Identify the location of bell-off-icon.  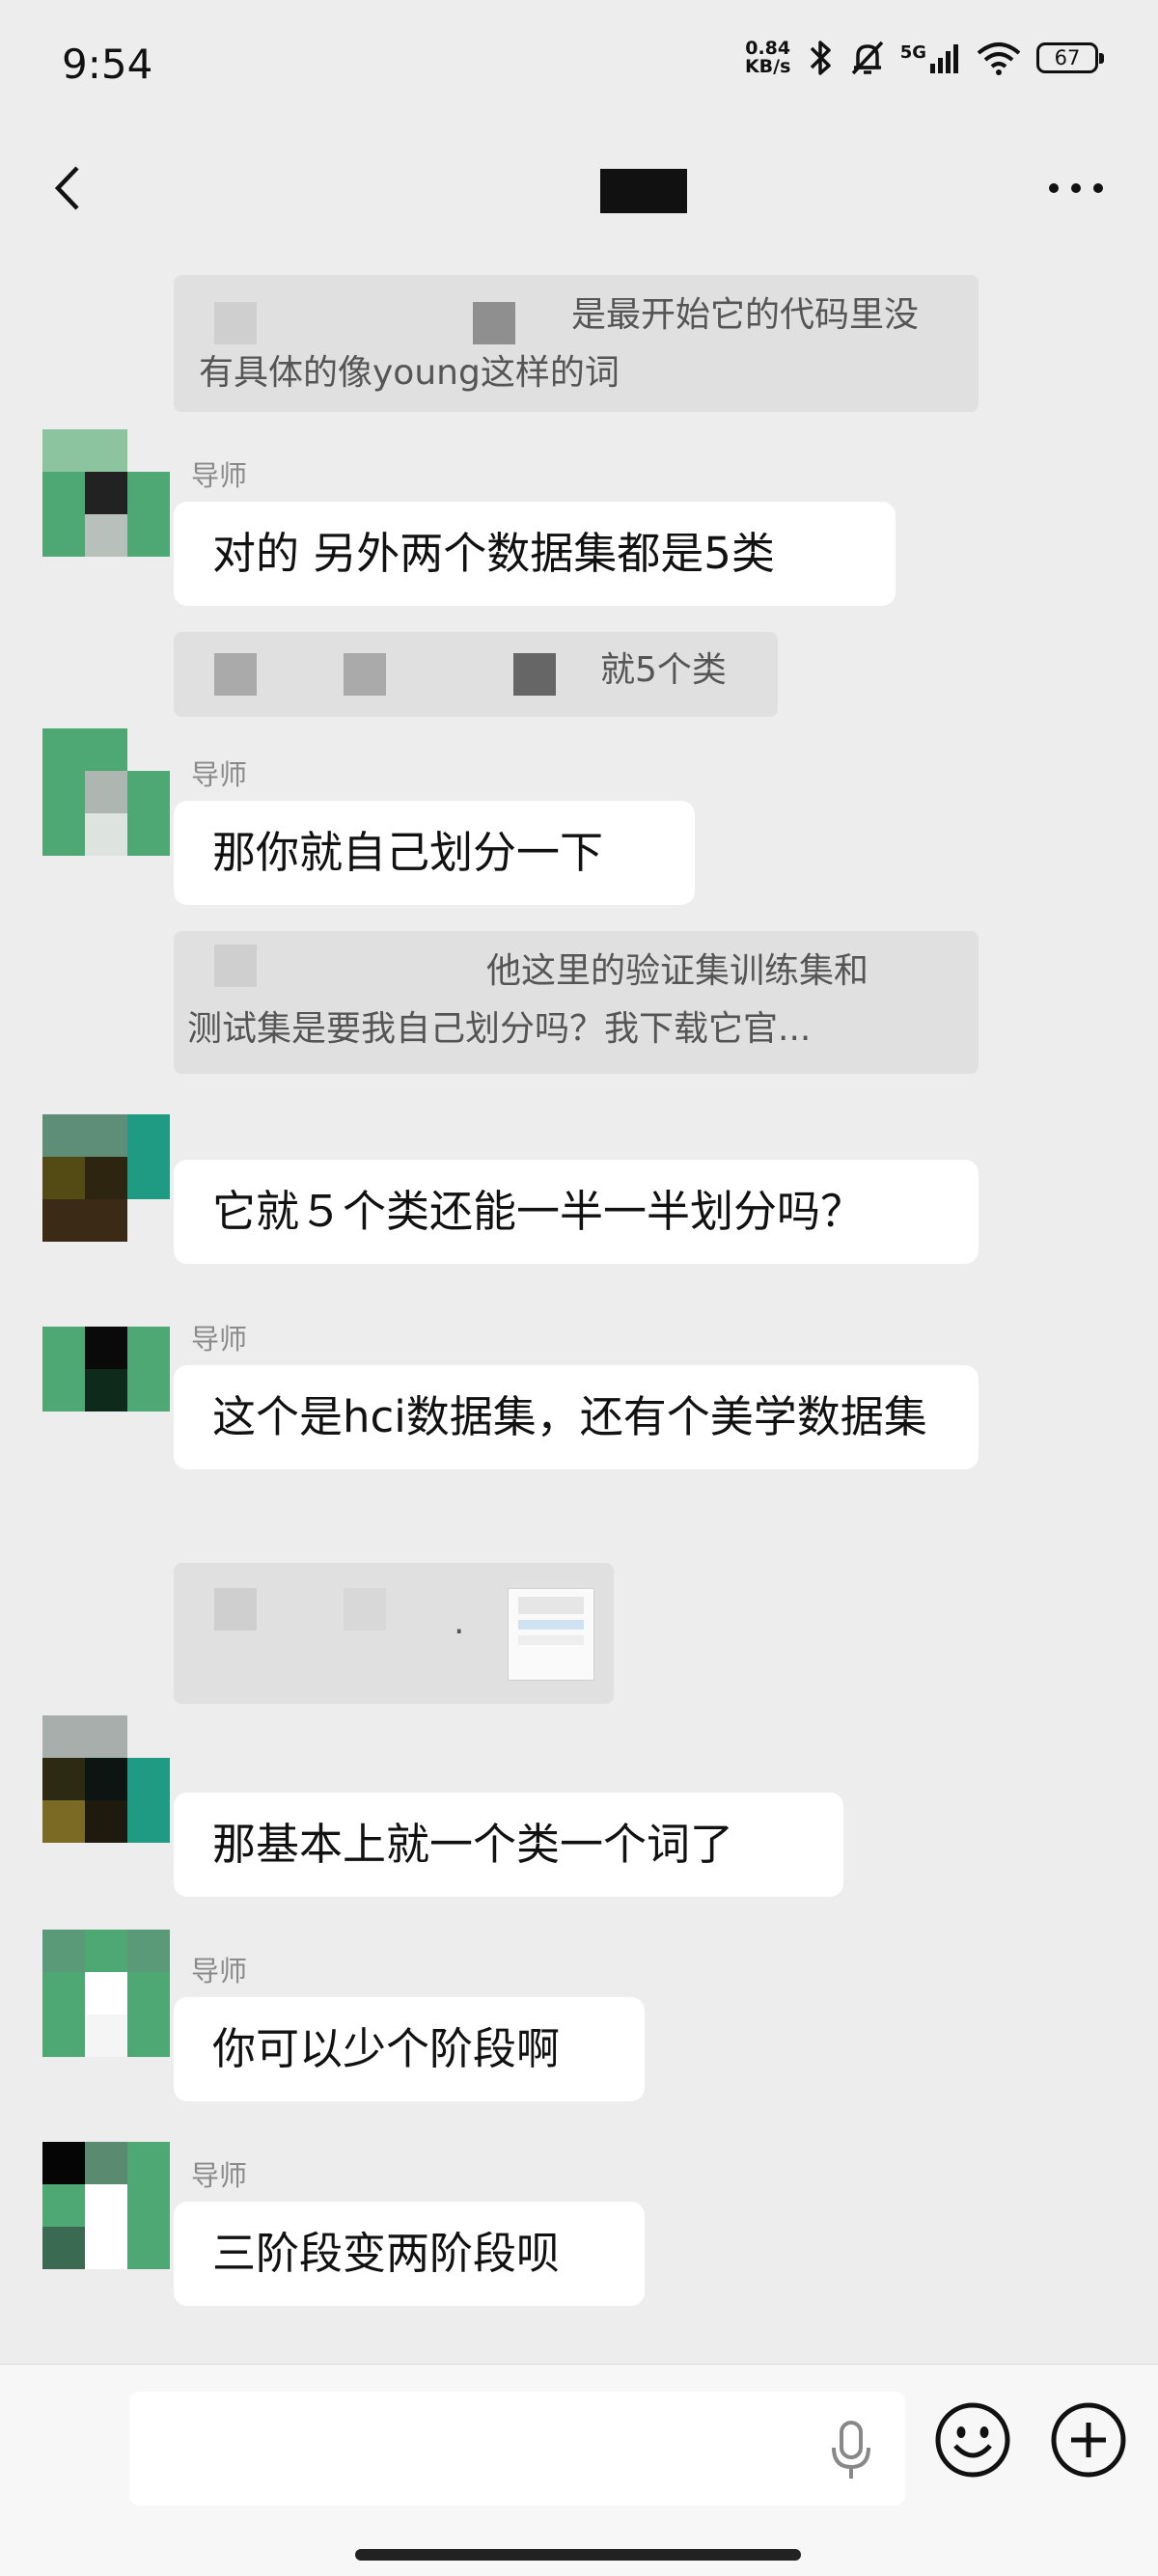
(867, 58).